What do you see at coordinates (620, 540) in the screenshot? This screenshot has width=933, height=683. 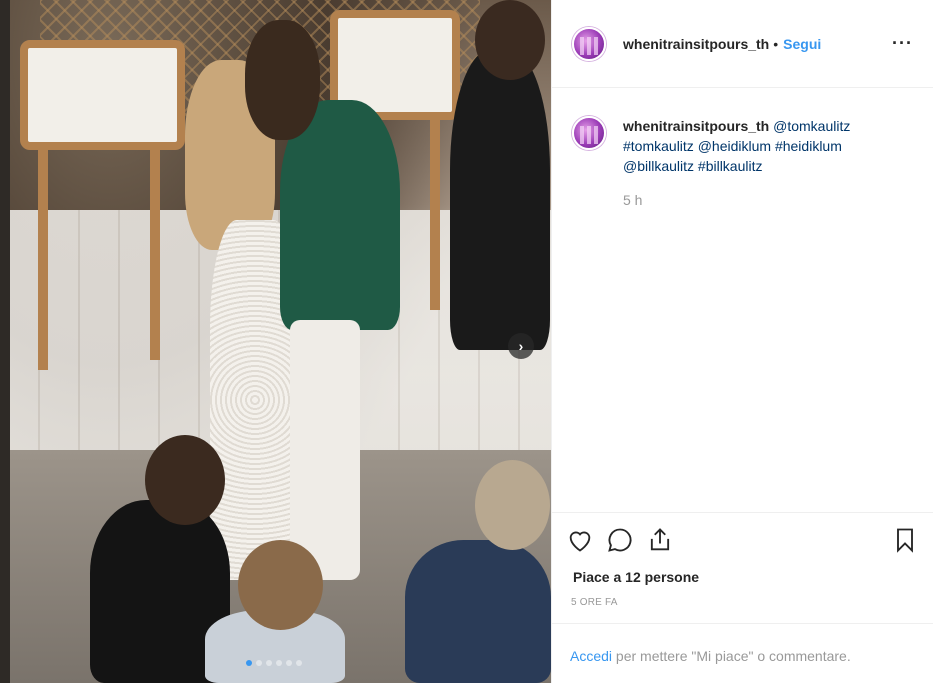 I see `comment-icon` at bounding box center [620, 540].